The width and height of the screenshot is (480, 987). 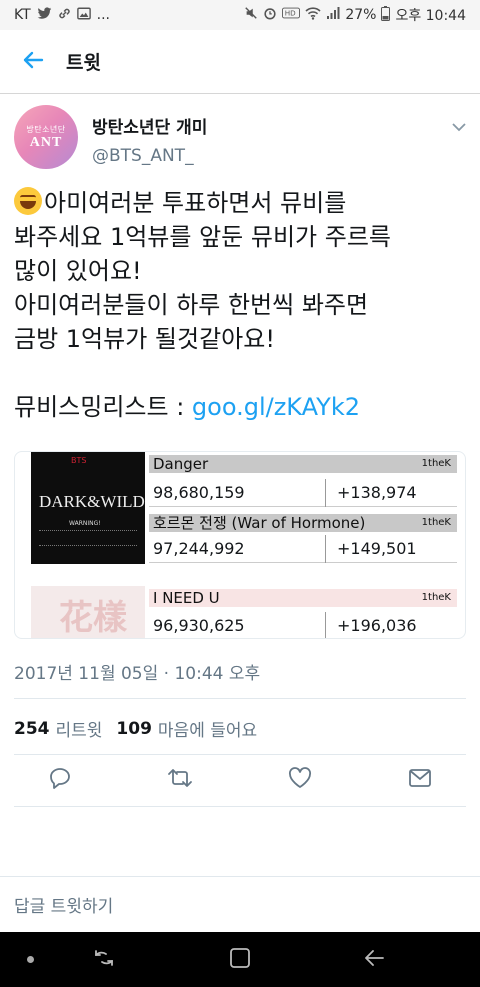 What do you see at coordinates (181, 464) in the screenshot?
I see `video-title: Danger` at bounding box center [181, 464].